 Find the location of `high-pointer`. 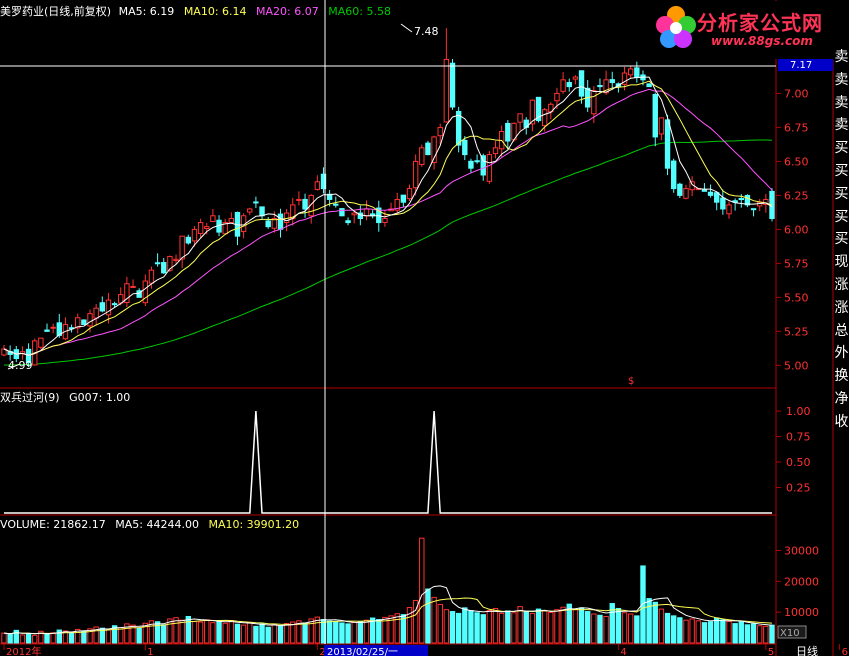

high-pointer is located at coordinates (406, 28).